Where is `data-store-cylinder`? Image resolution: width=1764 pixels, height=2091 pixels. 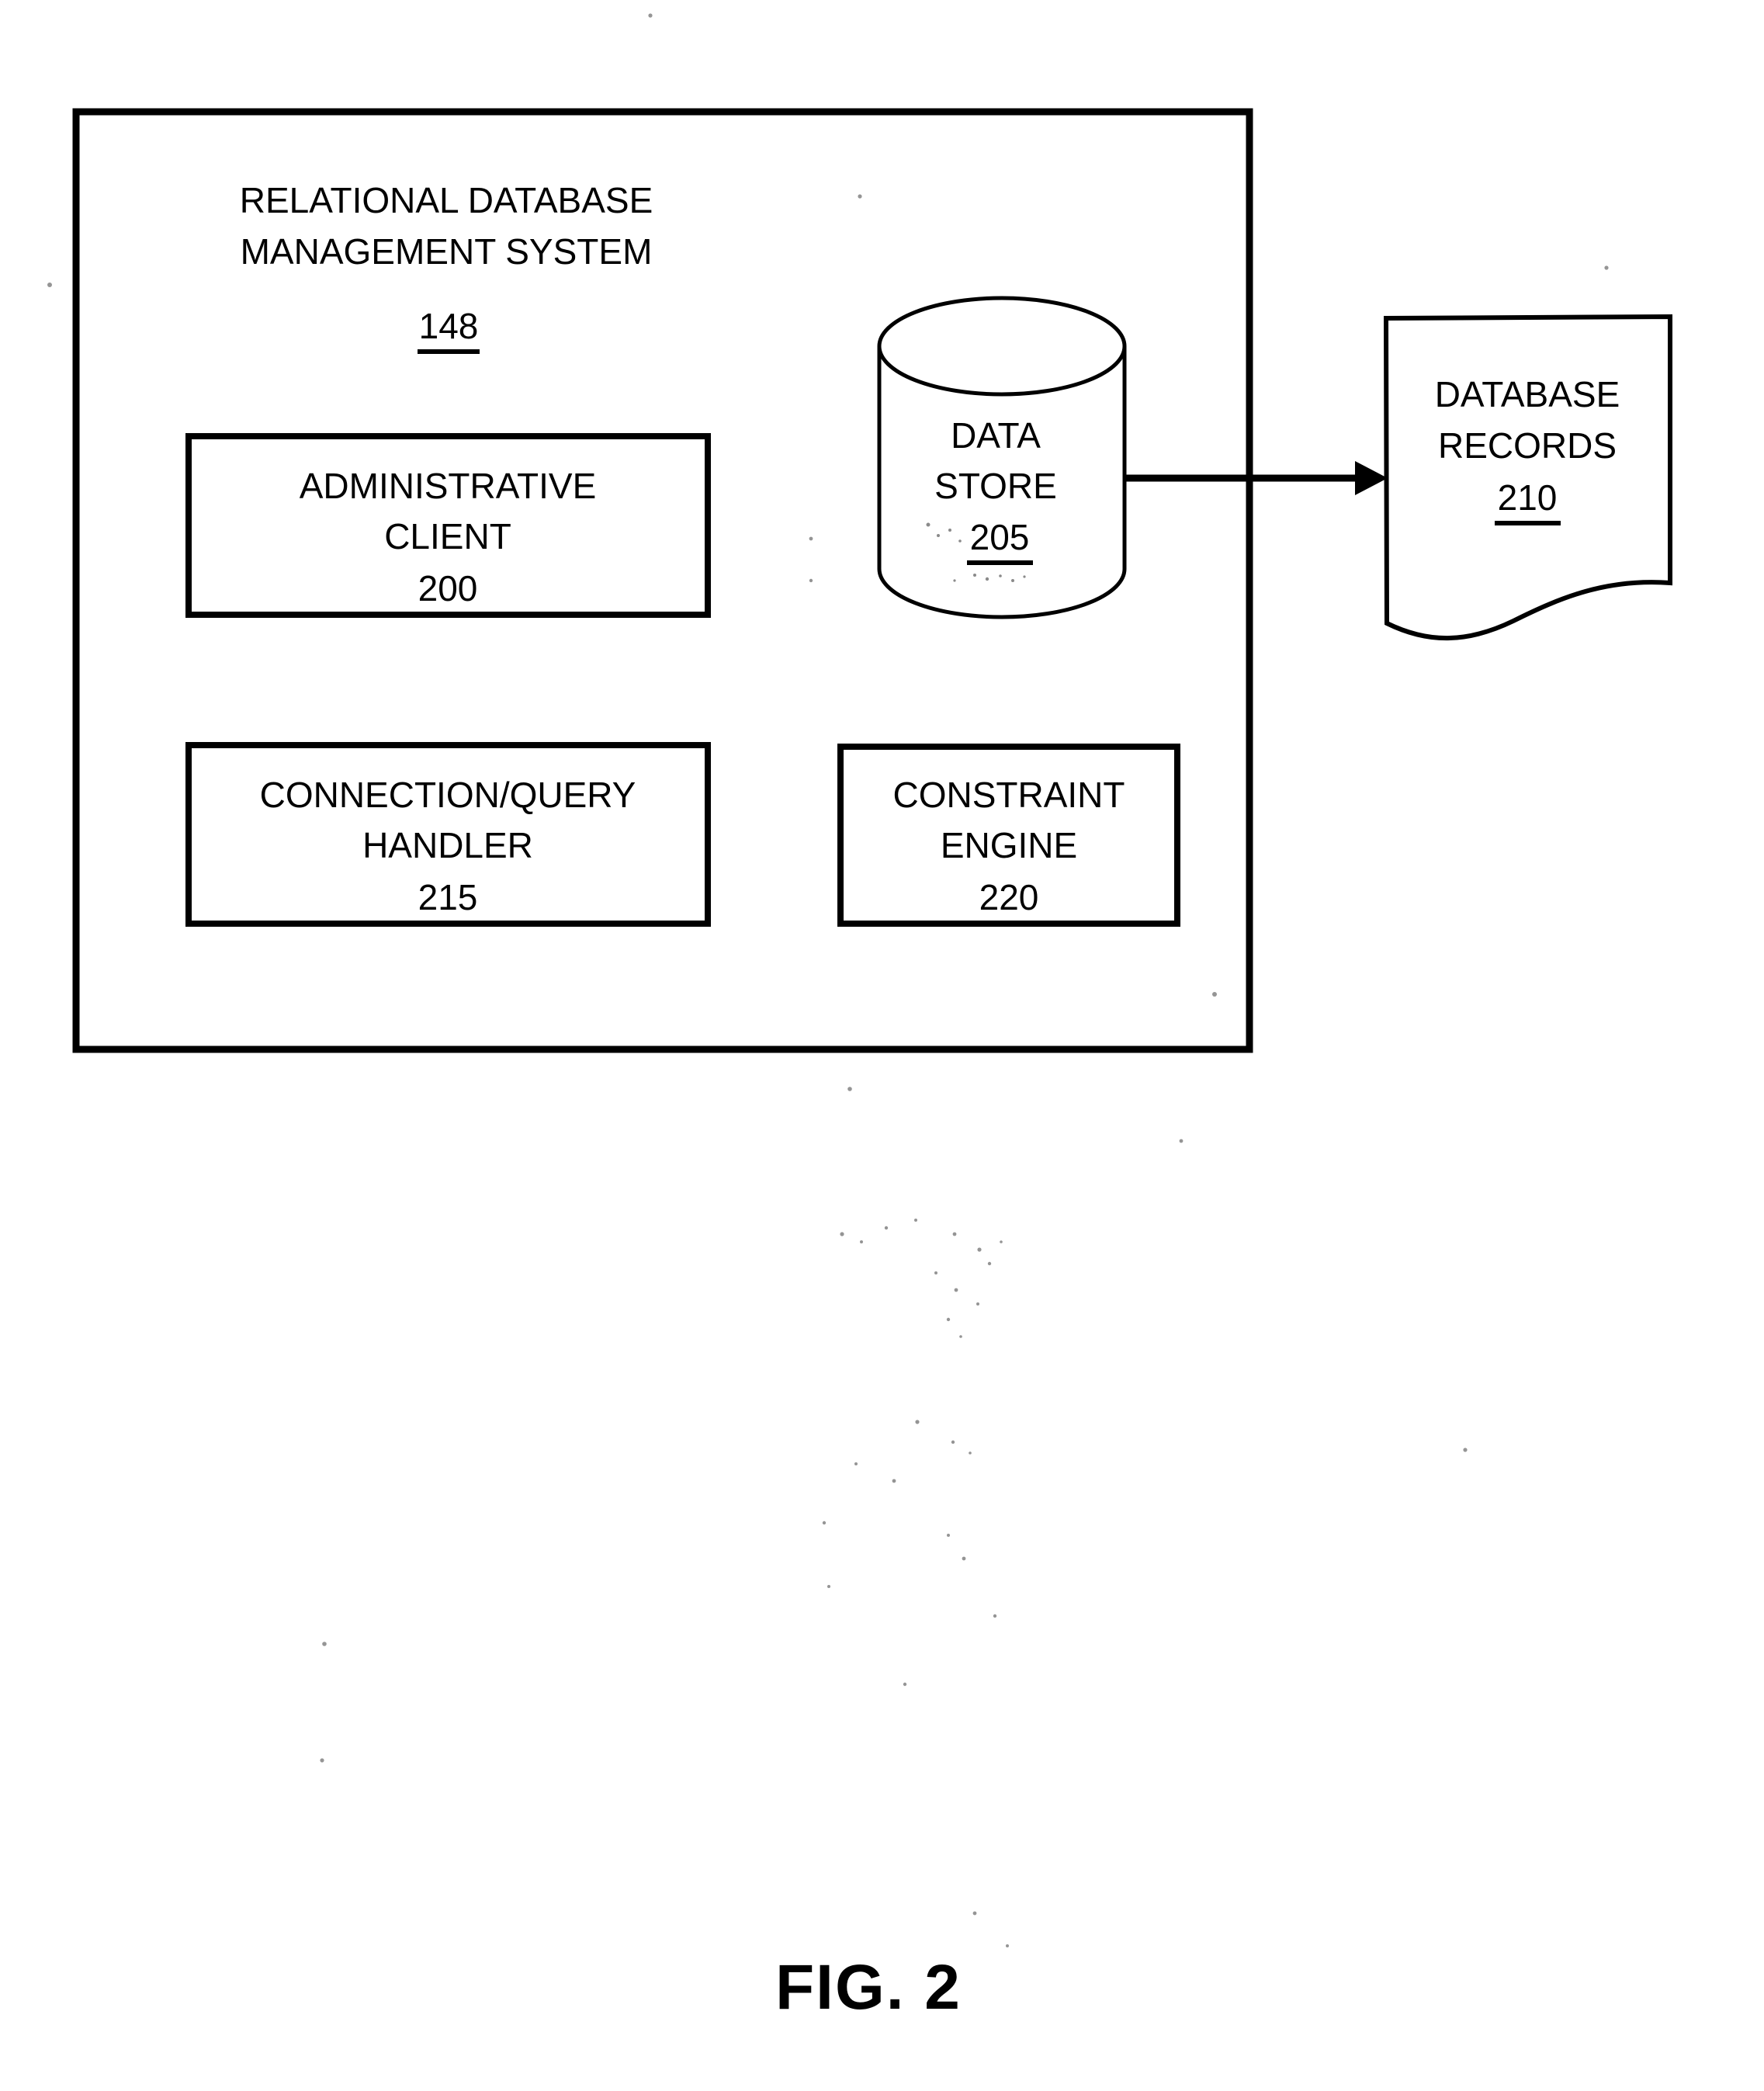 data-store-cylinder is located at coordinates (1002, 457).